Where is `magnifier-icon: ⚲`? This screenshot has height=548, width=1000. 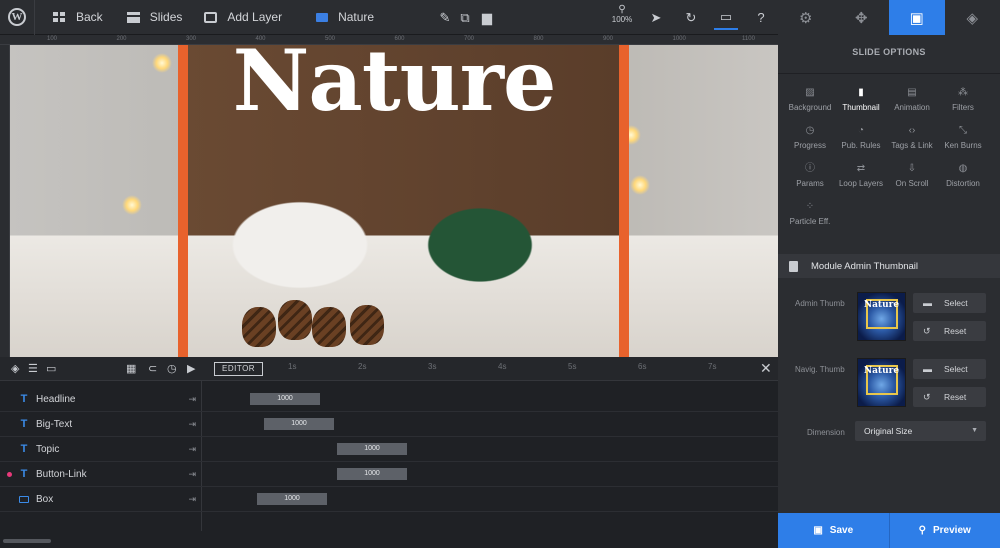 magnifier-icon: ⚲ is located at coordinates (922, 530).